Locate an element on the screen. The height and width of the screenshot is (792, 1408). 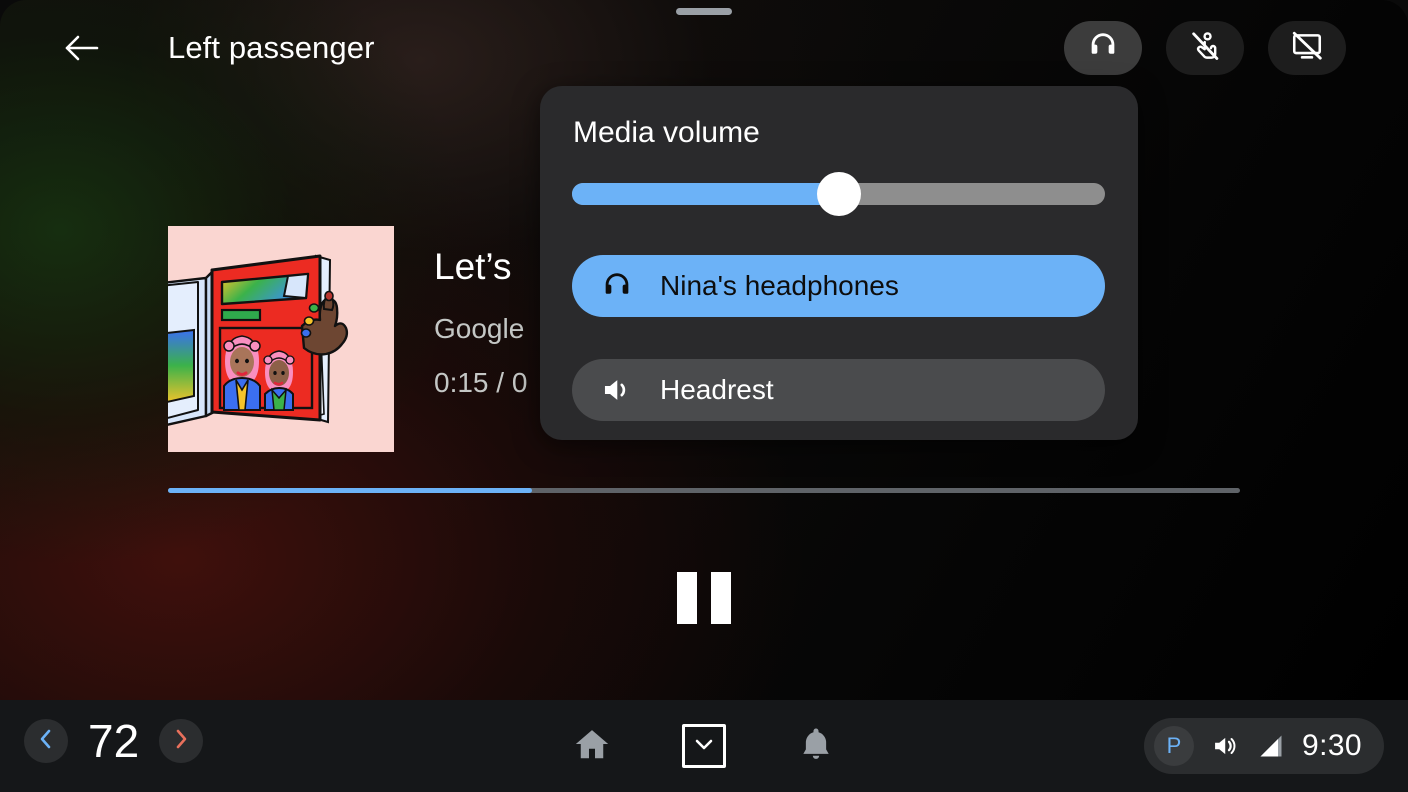
bell-icon is located at coordinates (816, 746).